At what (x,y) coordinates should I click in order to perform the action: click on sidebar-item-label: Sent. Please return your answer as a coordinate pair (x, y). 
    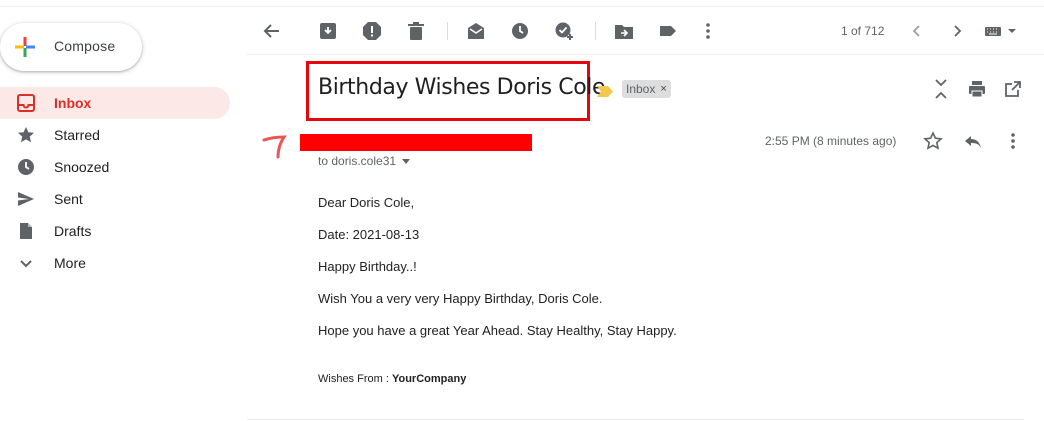
    Looking at the image, I should click on (68, 199).